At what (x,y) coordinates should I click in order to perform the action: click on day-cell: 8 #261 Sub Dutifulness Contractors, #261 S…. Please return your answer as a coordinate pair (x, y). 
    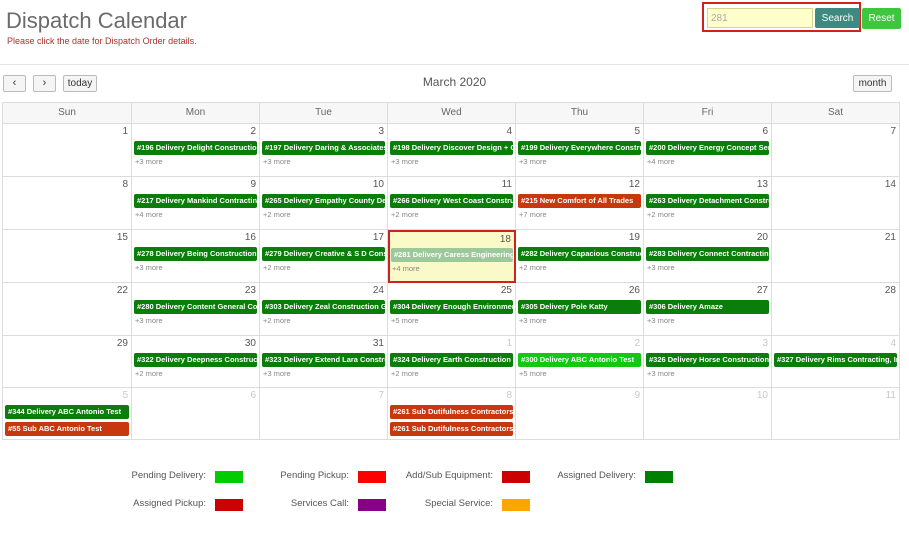
    Looking at the image, I should click on (452, 414).